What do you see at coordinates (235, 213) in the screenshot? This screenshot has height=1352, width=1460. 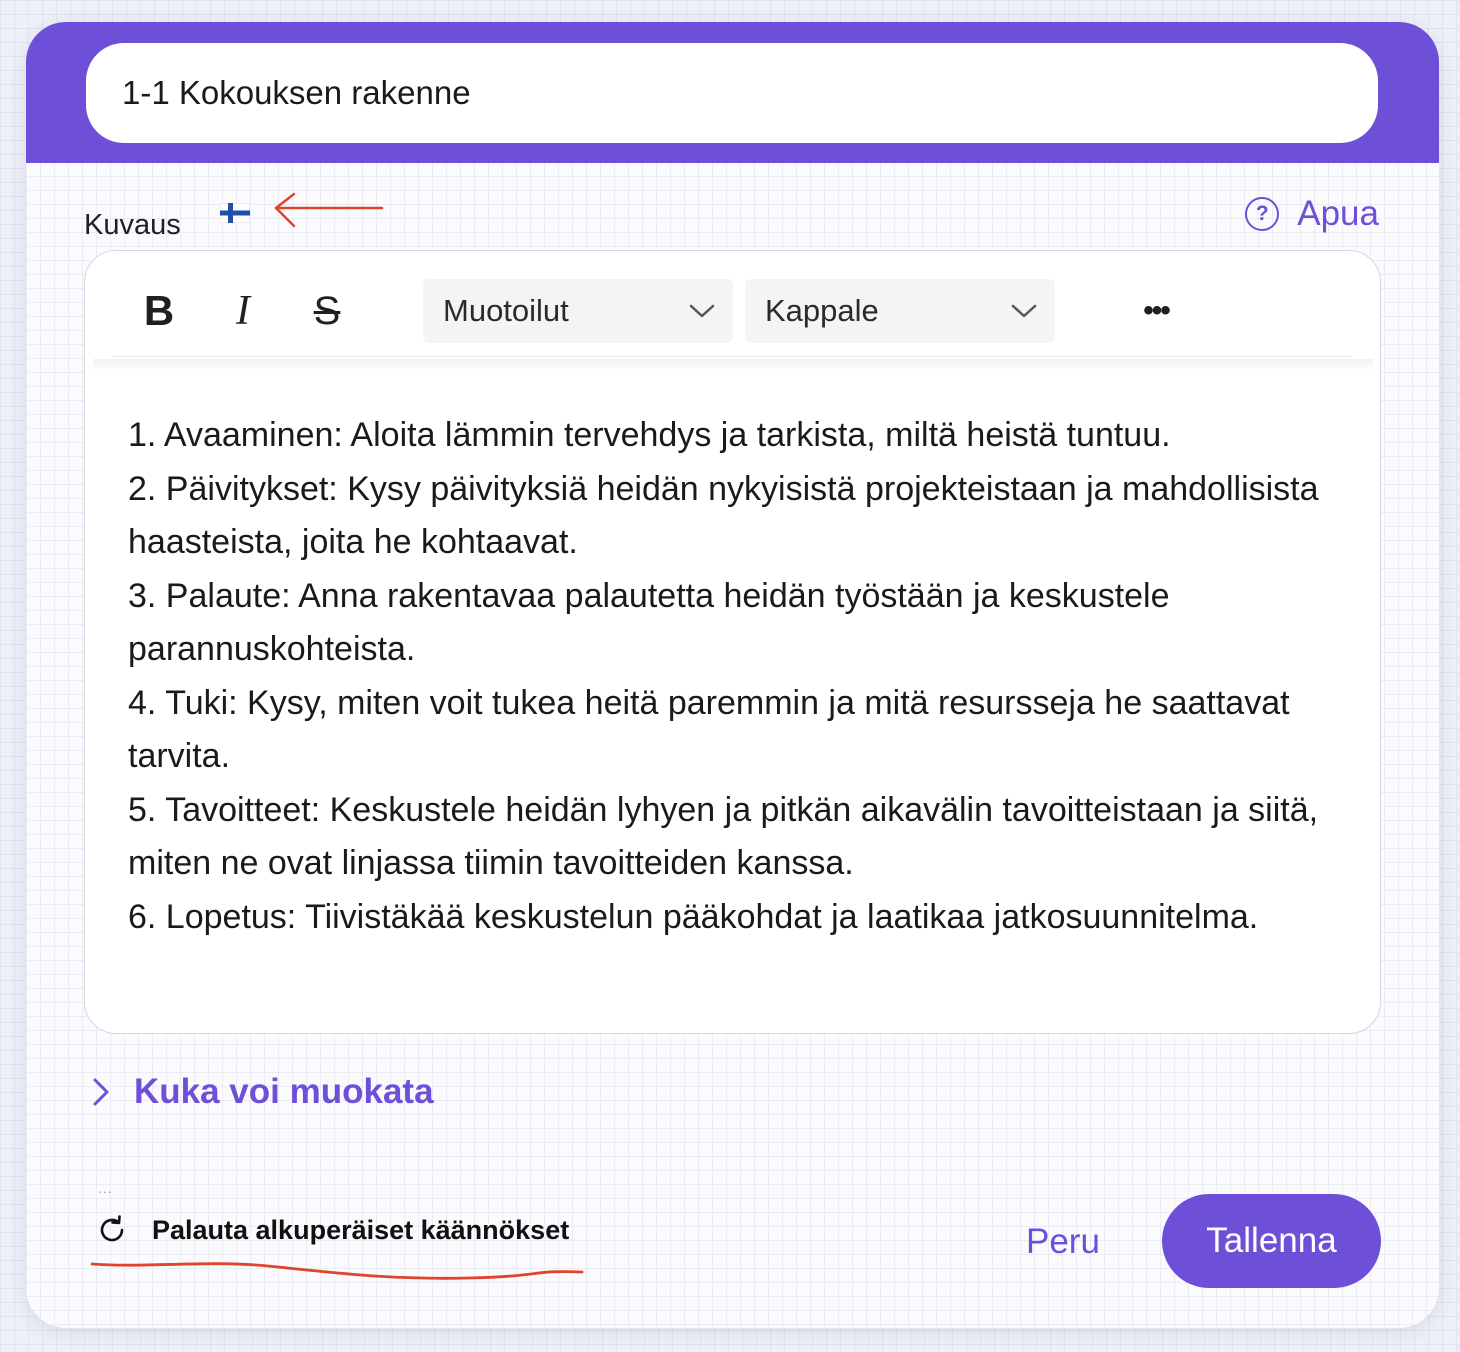 I see `finland-flag-icon` at bounding box center [235, 213].